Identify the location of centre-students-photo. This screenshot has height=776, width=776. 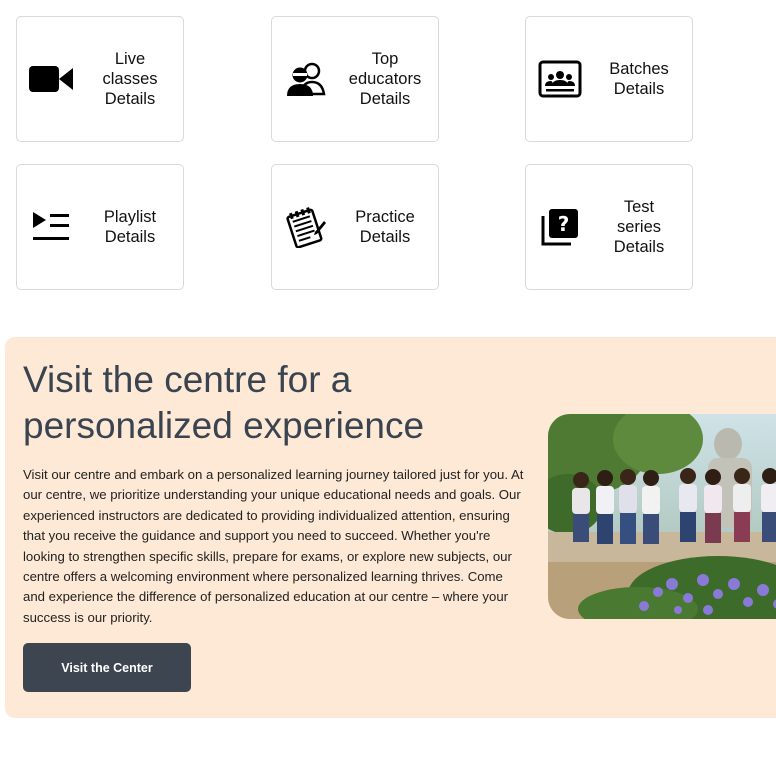
(662, 516).